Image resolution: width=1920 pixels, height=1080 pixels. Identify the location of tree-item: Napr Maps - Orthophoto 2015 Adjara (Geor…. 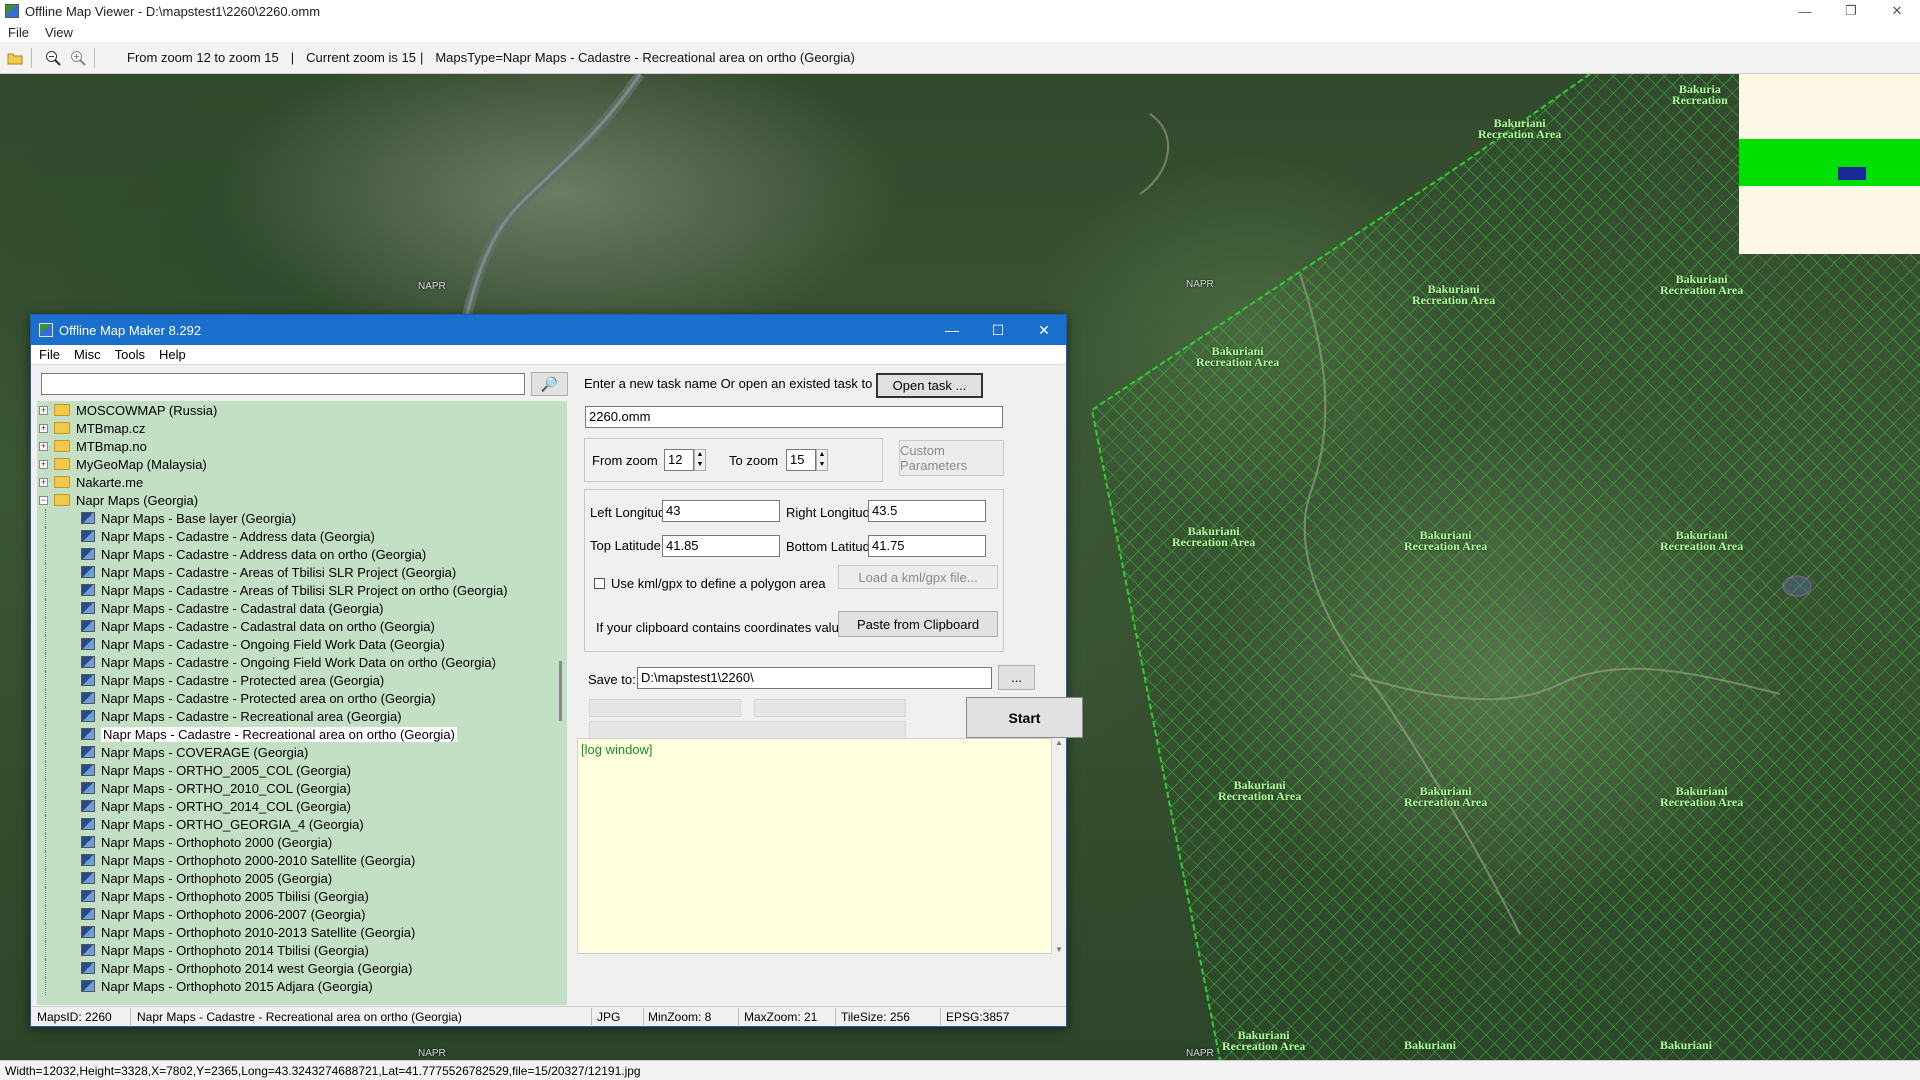
(302, 986).